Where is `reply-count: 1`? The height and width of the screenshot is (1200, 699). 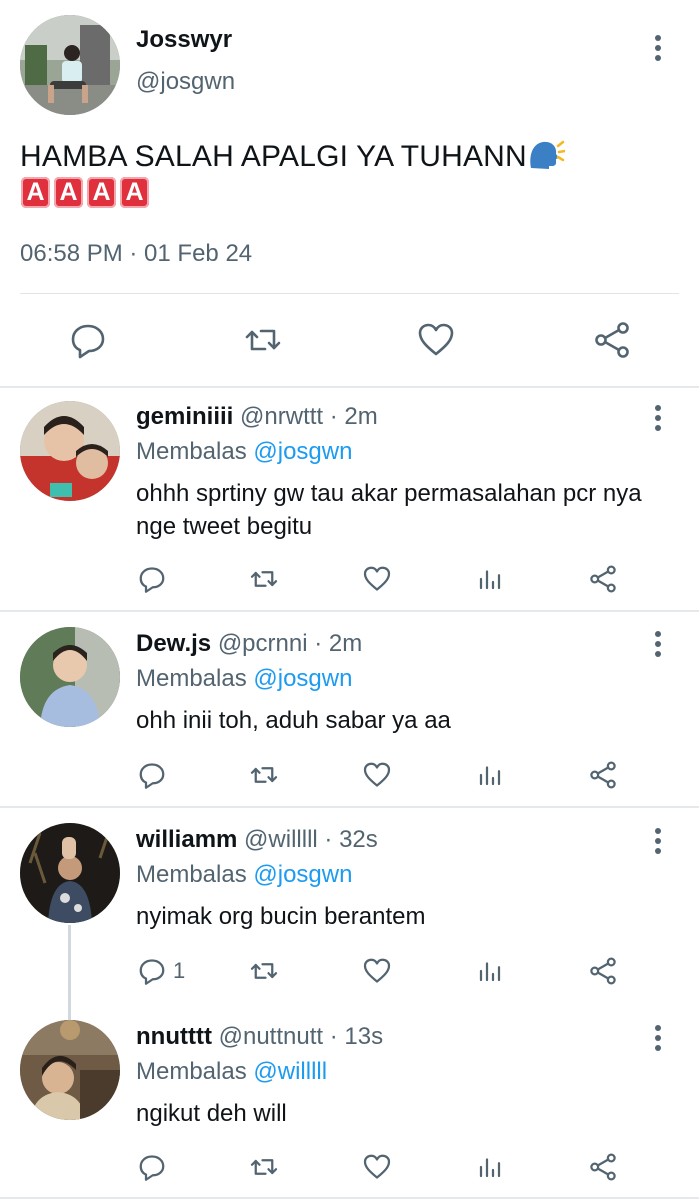
reply-count: 1 is located at coordinates (179, 970).